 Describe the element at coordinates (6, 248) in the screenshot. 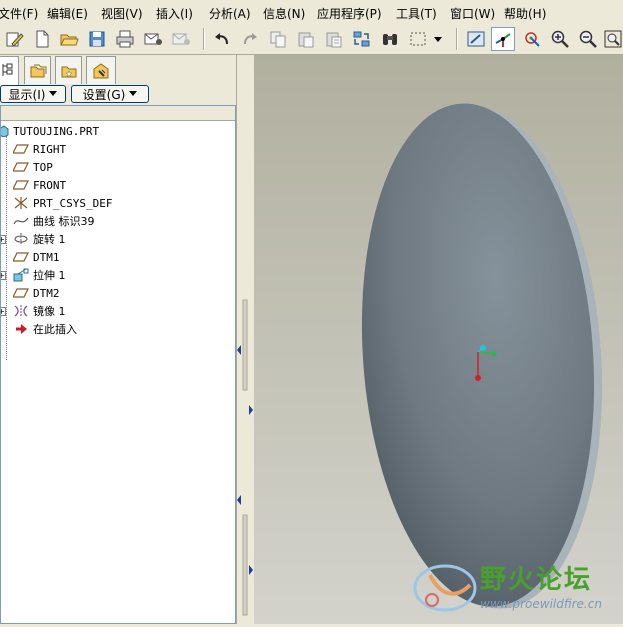

I see `tree-connector` at that location.